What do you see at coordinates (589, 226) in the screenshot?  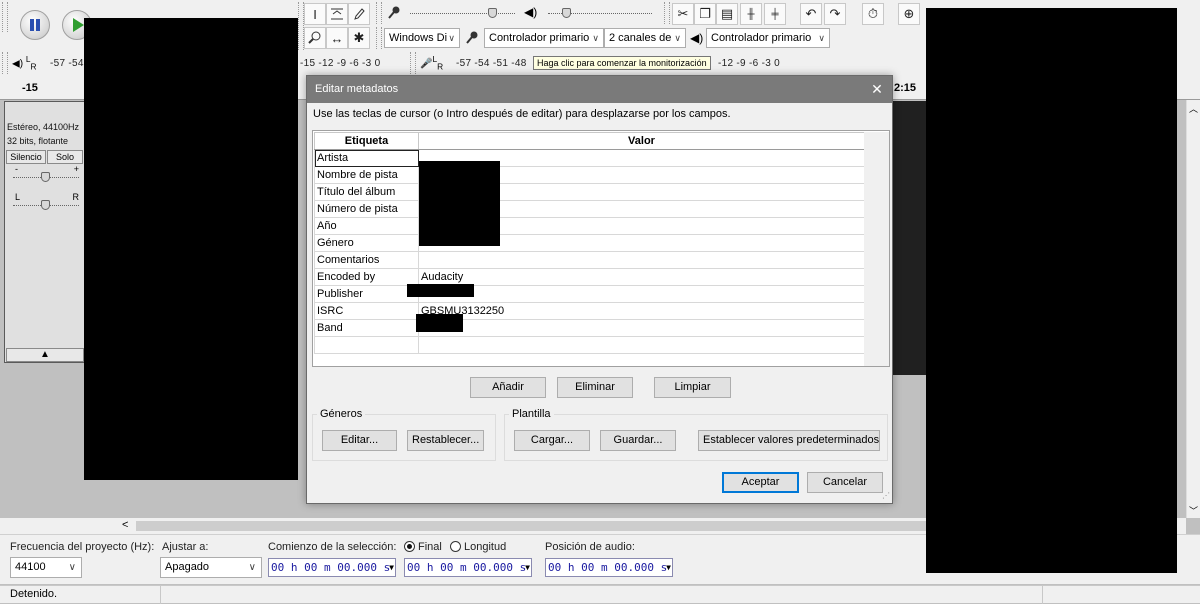 I see `table-row: Año` at bounding box center [589, 226].